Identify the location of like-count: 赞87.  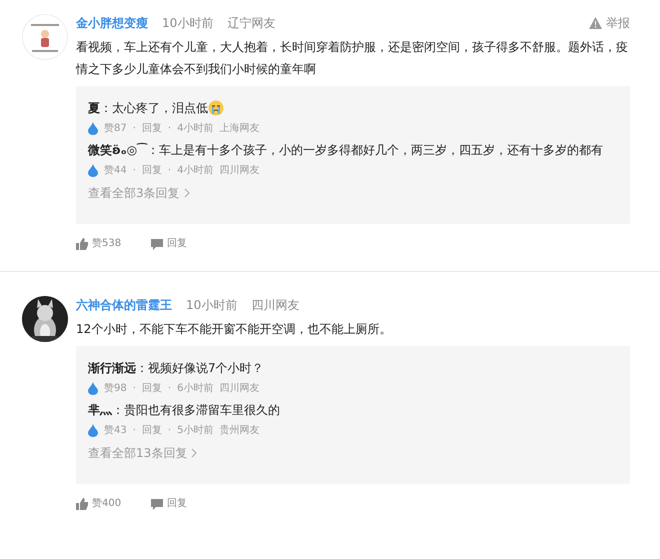
(115, 128).